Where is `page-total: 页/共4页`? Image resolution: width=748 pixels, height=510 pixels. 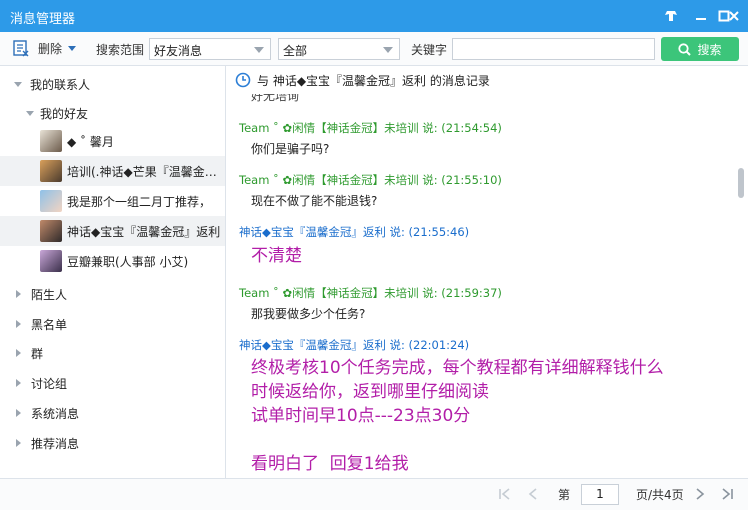 page-total: 页/共4页 is located at coordinates (660, 495).